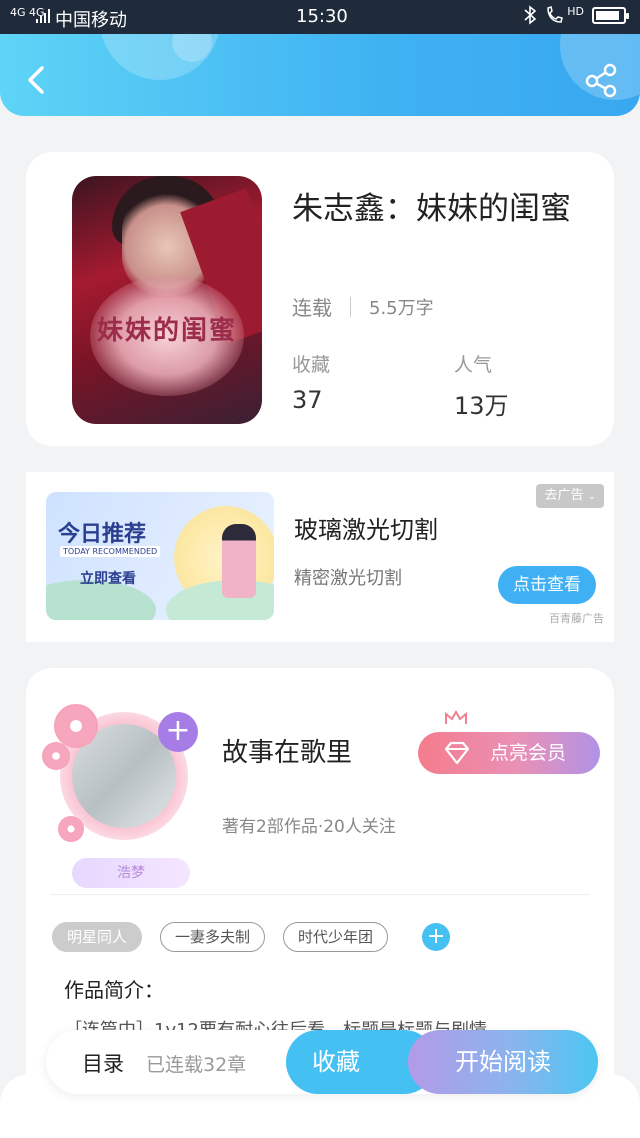  What do you see at coordinates (307, 400) in the screenshot?
I see `collect-value: 37` at bounding box center [307, 400].